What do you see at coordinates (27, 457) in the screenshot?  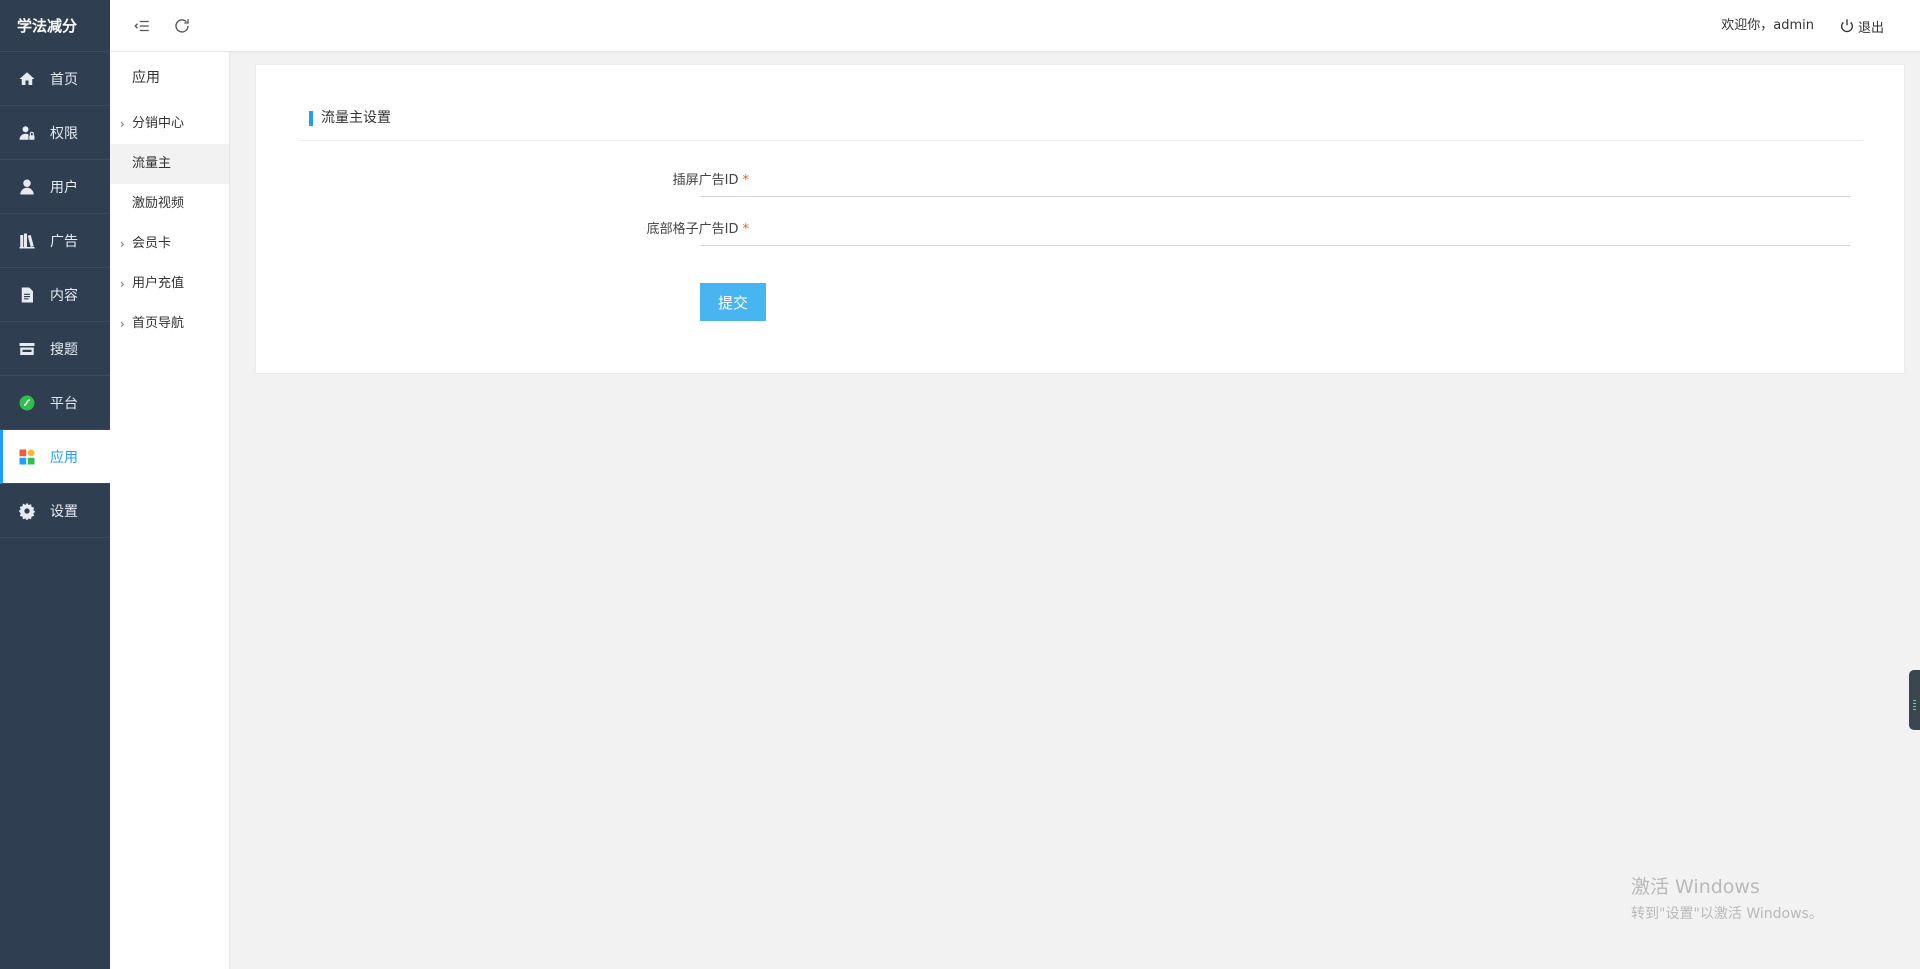 I see `apps-icon` at bounding box center [27, 457].